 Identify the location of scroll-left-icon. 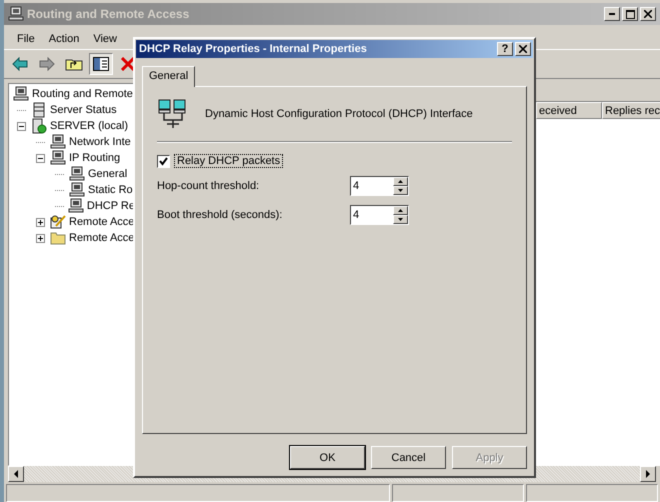
(16, 474).